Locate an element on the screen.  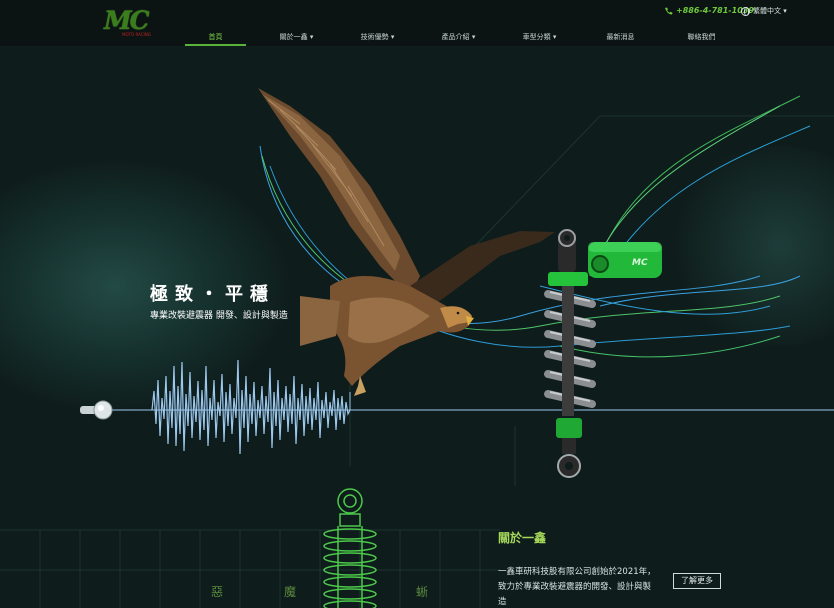
wireframe-shock-illustration is located at coordinates (350, 548).